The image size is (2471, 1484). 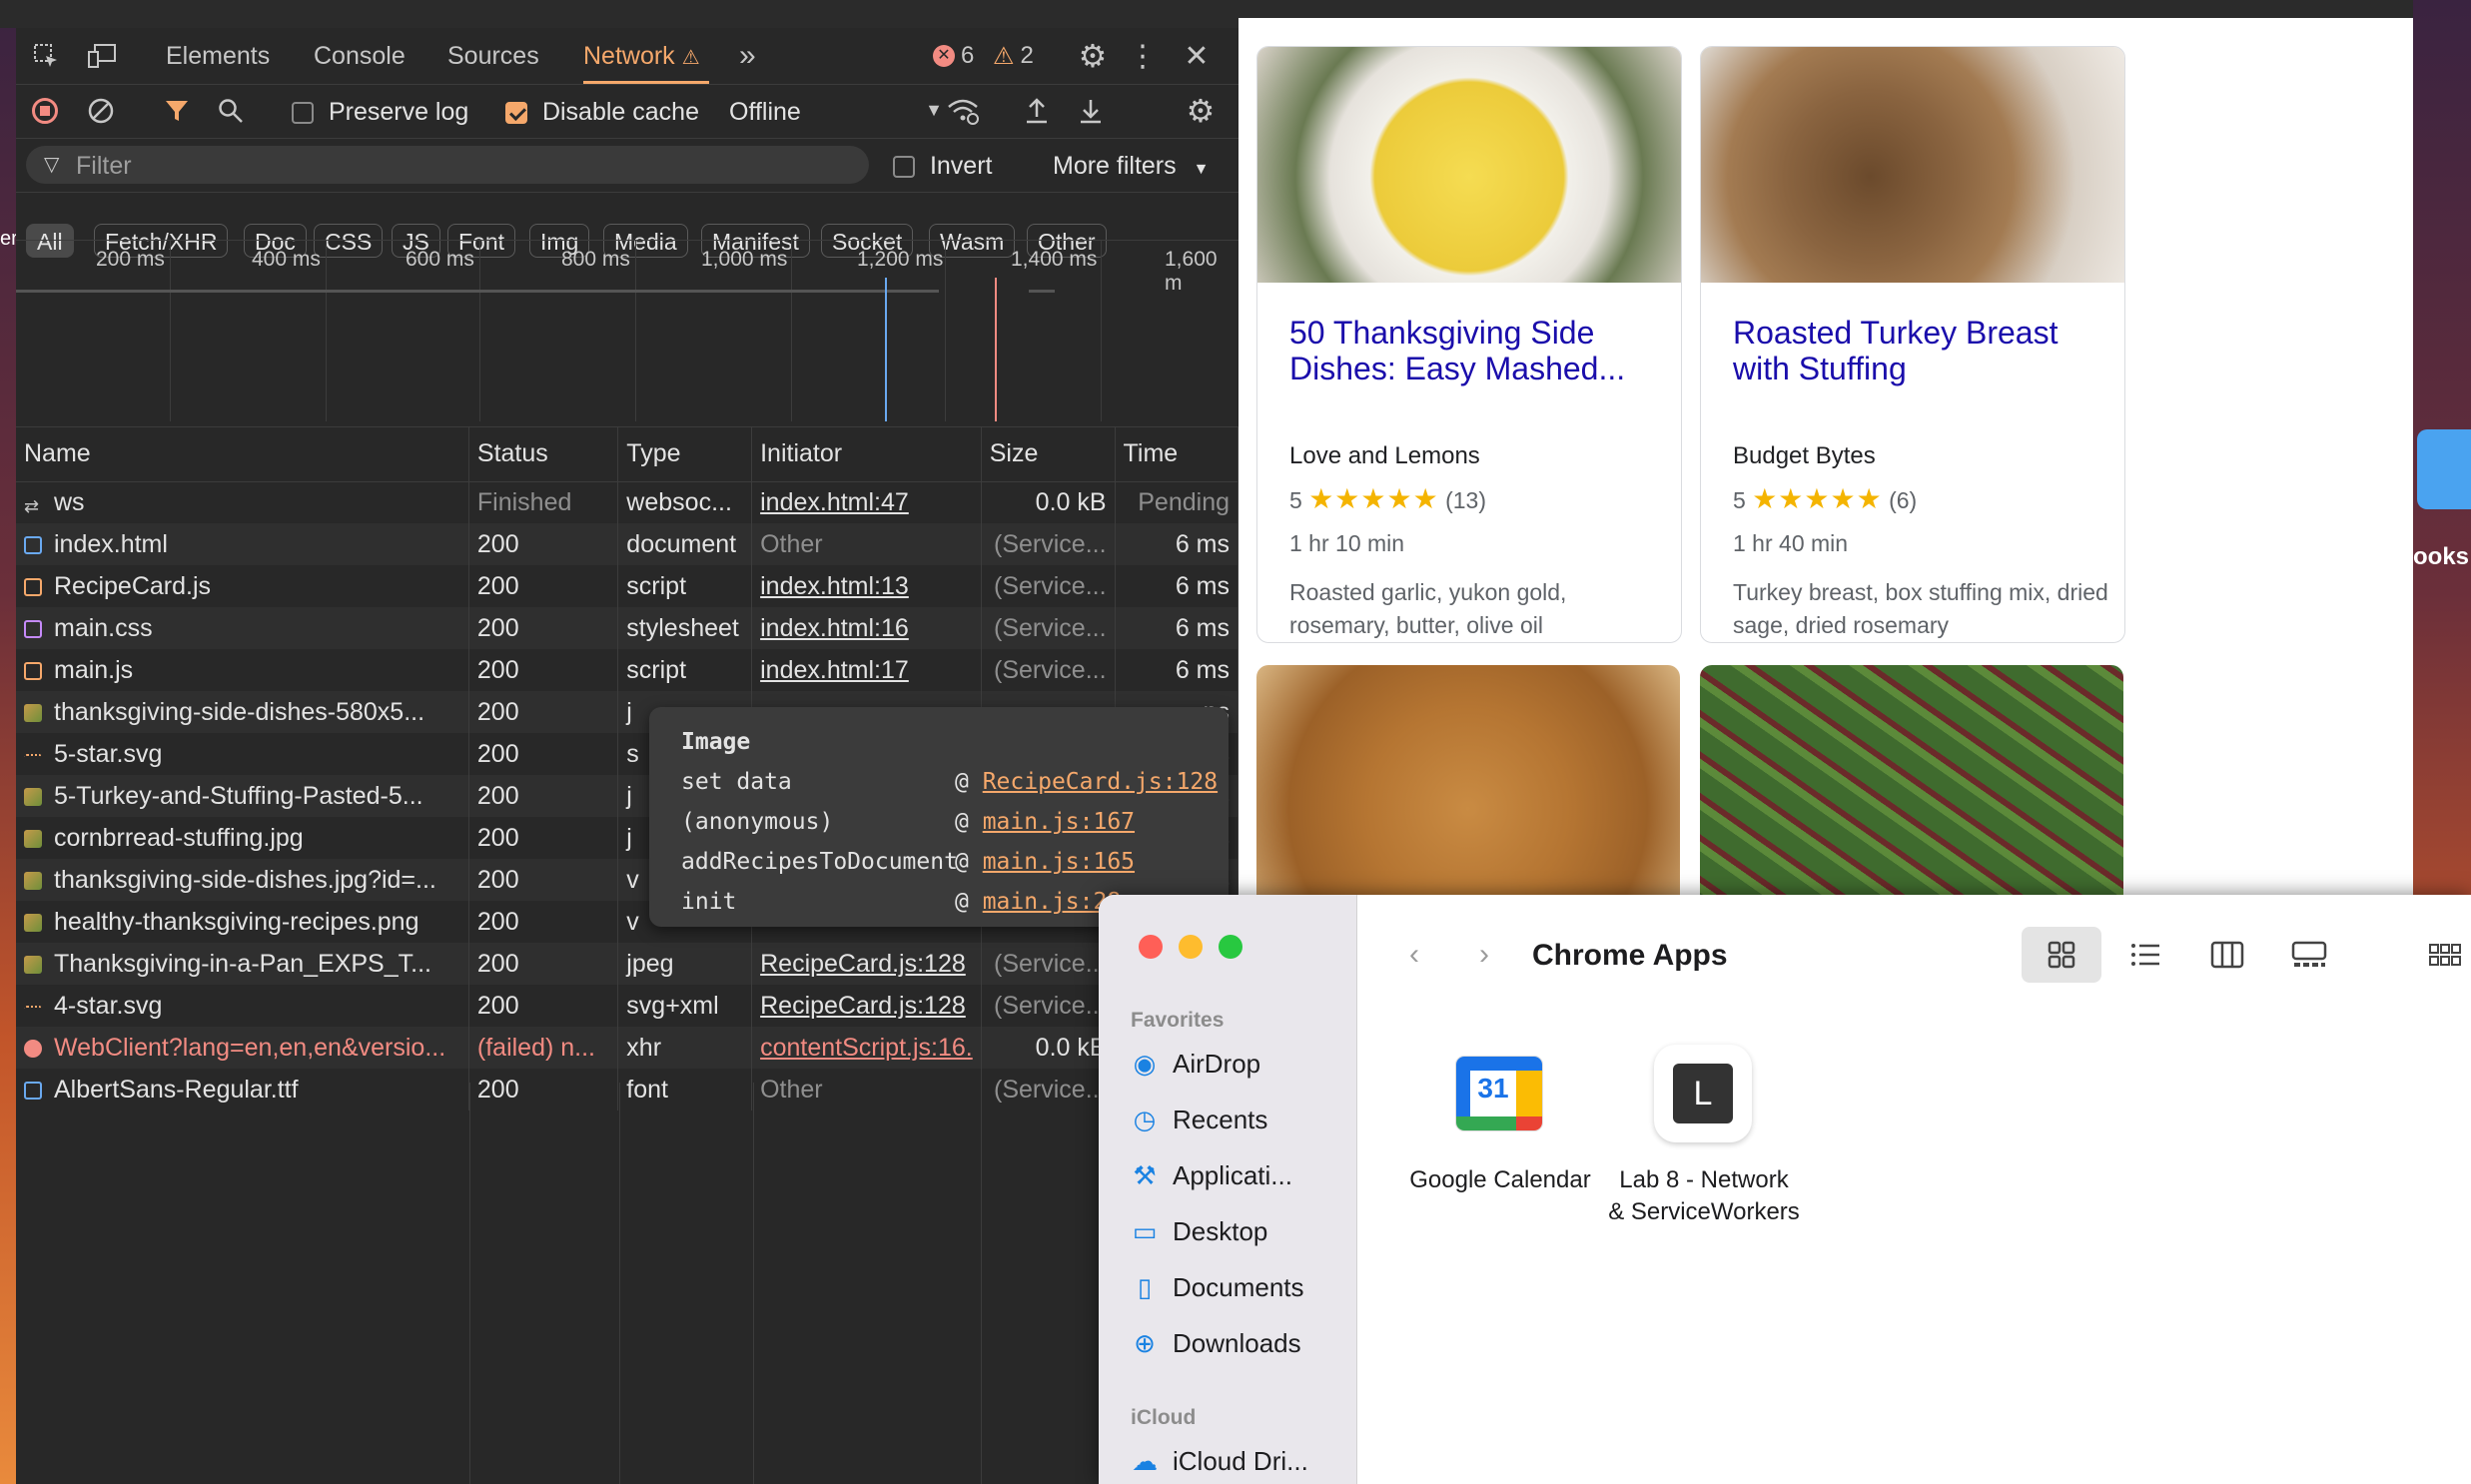 What do you see at coordinates (103, 56) in the screenshot?
I see `device-toolbar-icon` at bounding box center [103, 56].